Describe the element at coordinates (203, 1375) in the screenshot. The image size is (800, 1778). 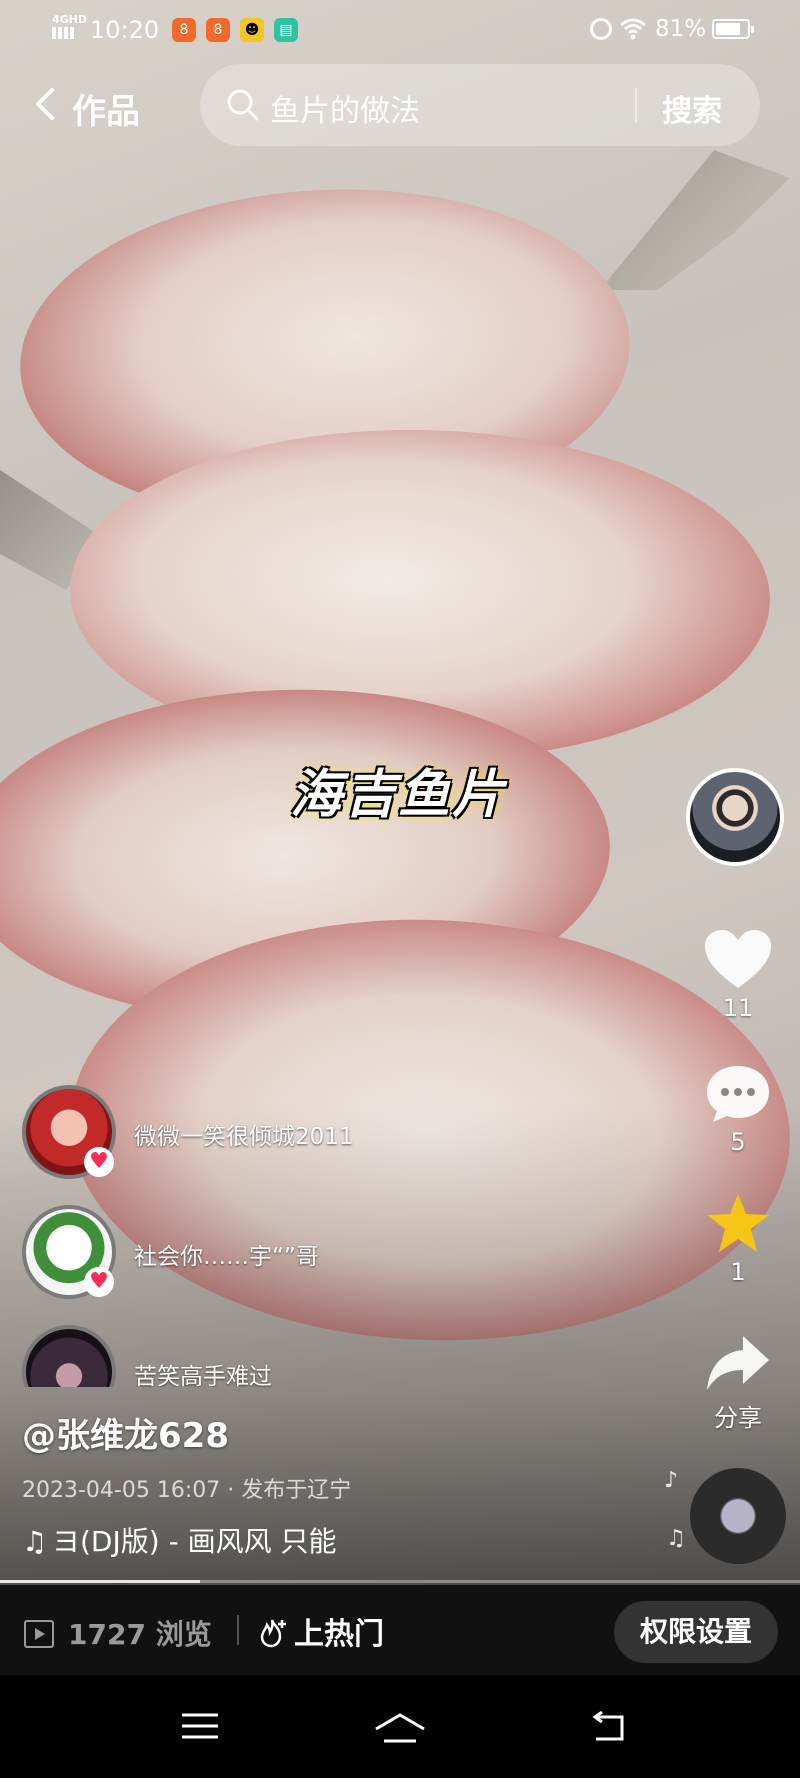
I see `comment-text: 苦笑高手难过` at that location.